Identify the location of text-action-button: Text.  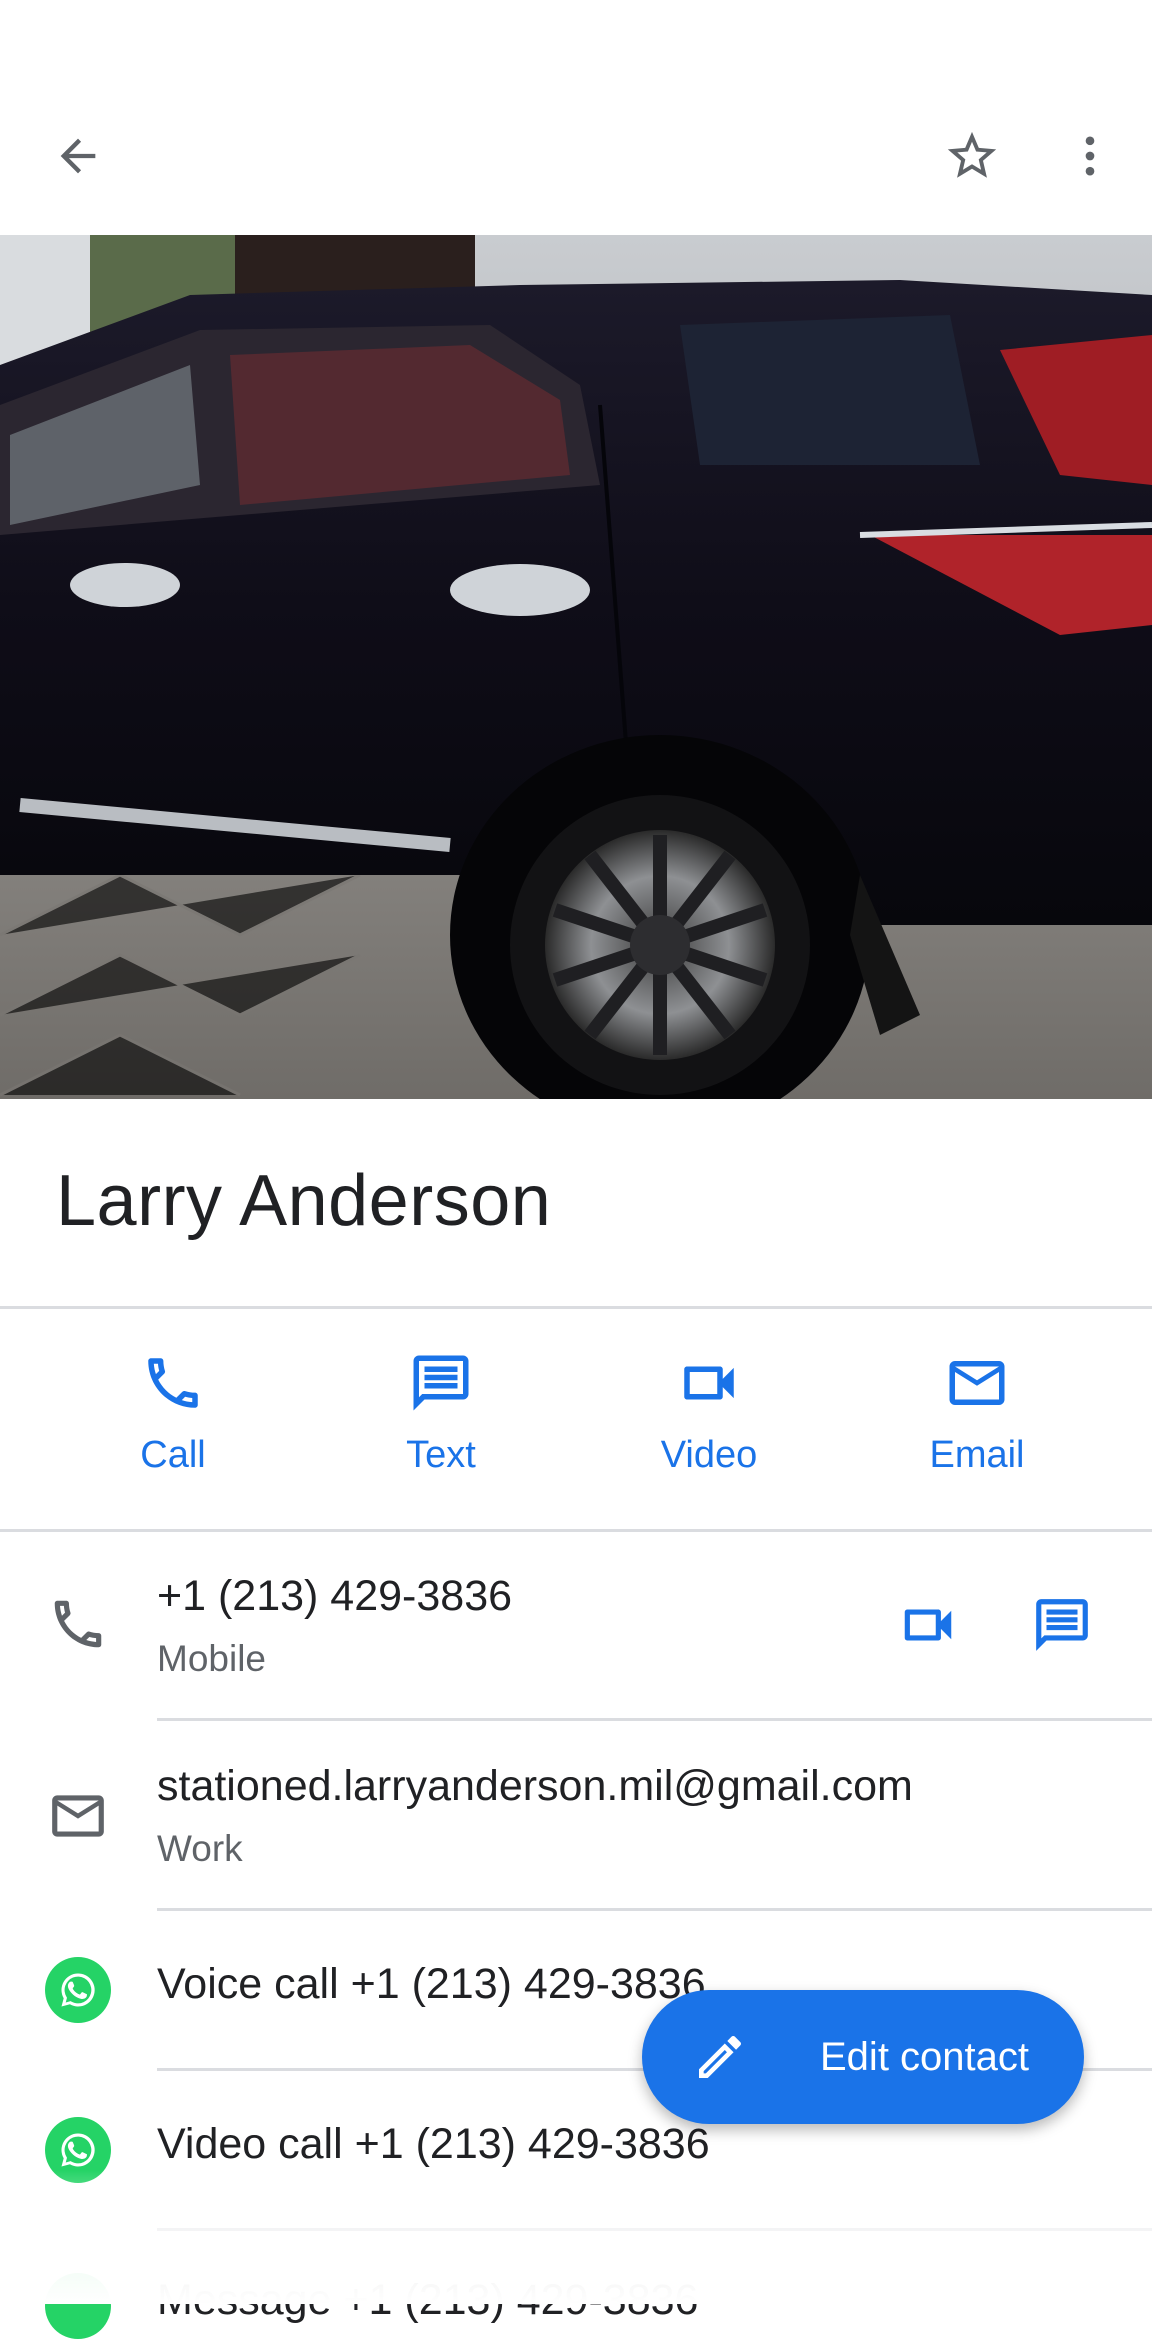
(441, 1425).